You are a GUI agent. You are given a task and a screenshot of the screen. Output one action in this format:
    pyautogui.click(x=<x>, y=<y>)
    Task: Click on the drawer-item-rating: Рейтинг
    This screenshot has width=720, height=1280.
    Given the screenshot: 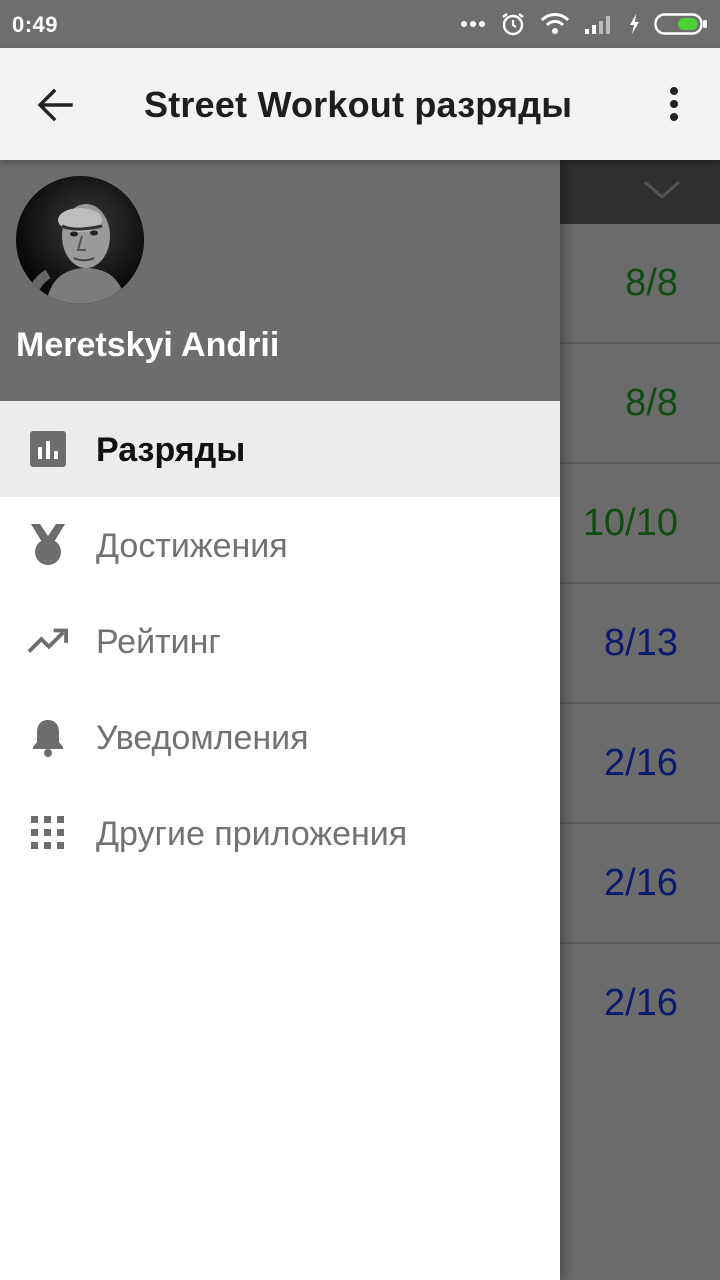 What is the action you would take?
    pyautogui.click(x=280, y=641)
    